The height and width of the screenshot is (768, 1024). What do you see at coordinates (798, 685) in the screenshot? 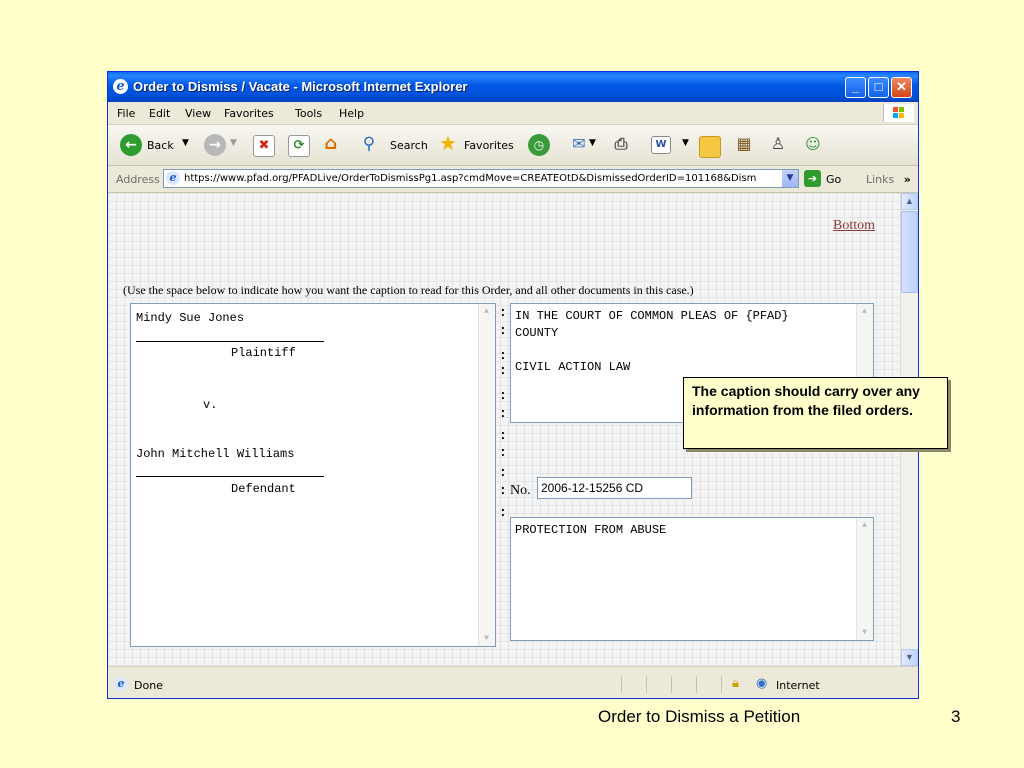
I see `security-zone: Internet` at bounding box center [798, 685].